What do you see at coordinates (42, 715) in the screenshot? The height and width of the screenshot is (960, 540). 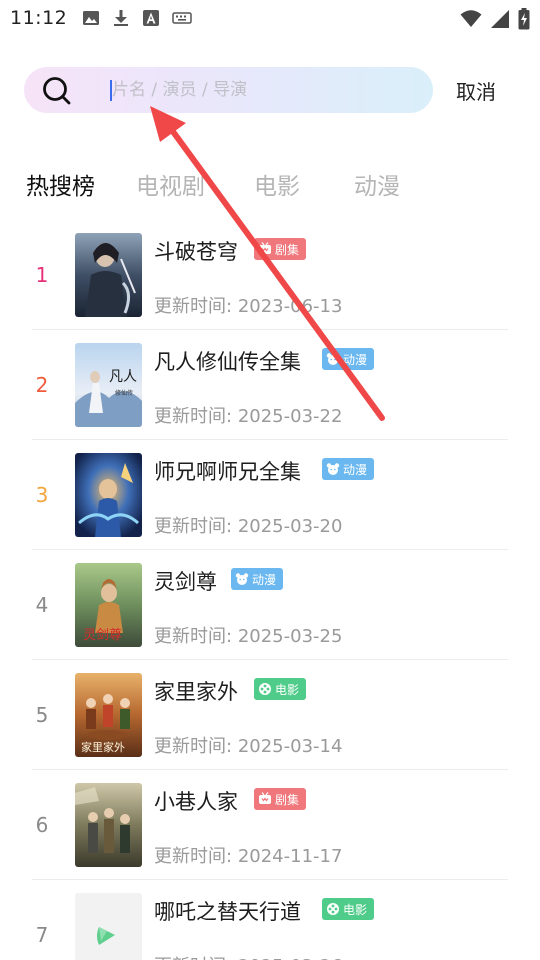 I see `rank-number: 5` at bounding box center [42, 715].